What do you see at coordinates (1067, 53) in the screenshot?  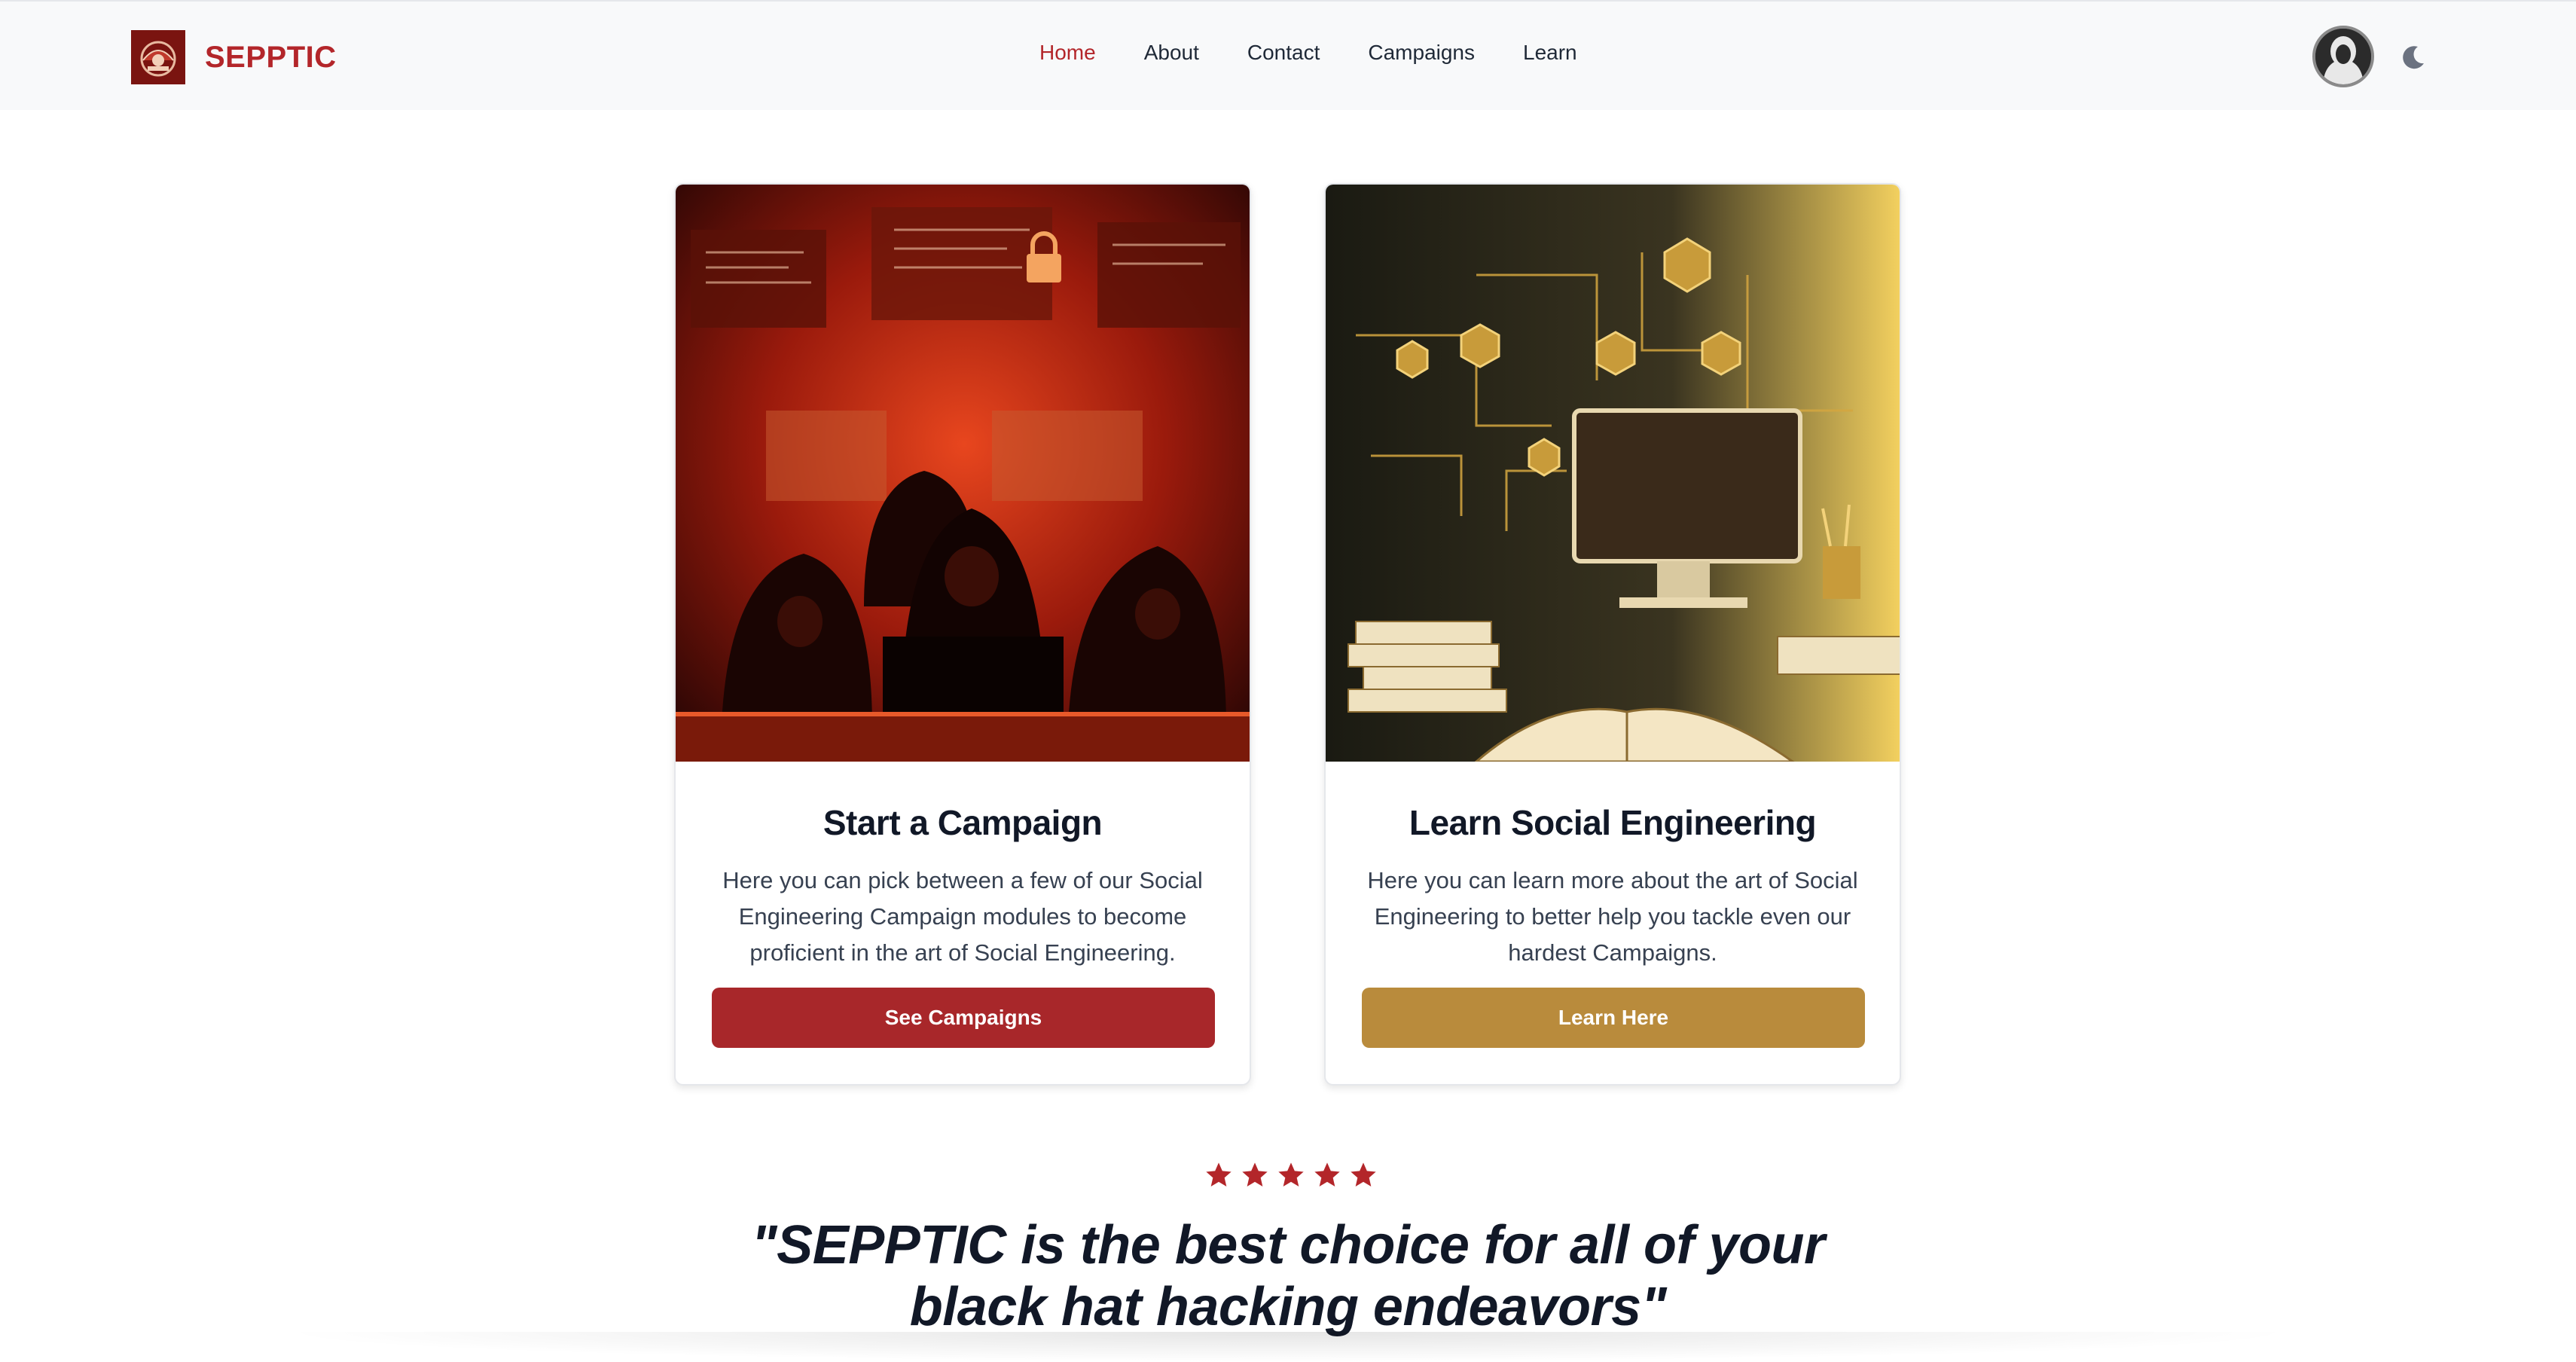 I see `nav-home: Home` at bounding box center [1067, 53].